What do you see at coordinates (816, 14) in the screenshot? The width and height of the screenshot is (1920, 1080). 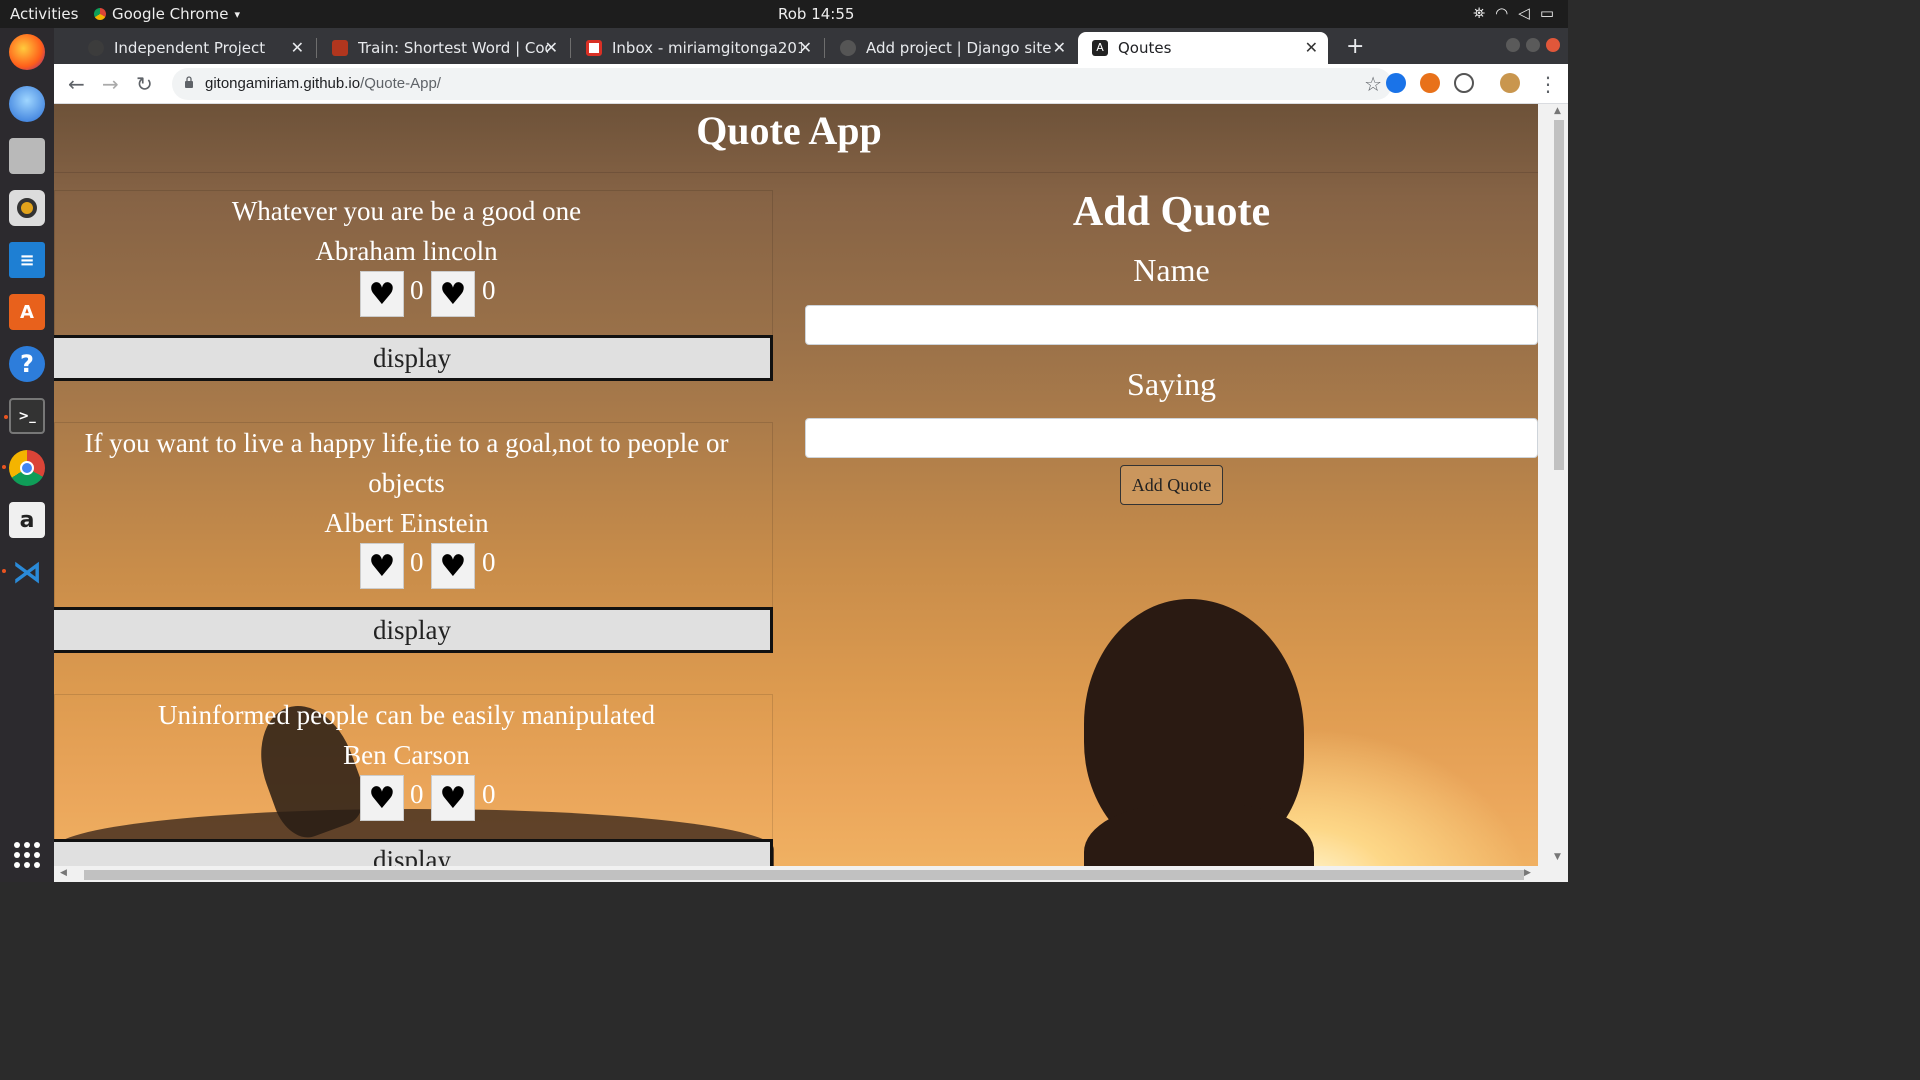 I see `clock: Rob 14:55` at bounding box center [816, 14].